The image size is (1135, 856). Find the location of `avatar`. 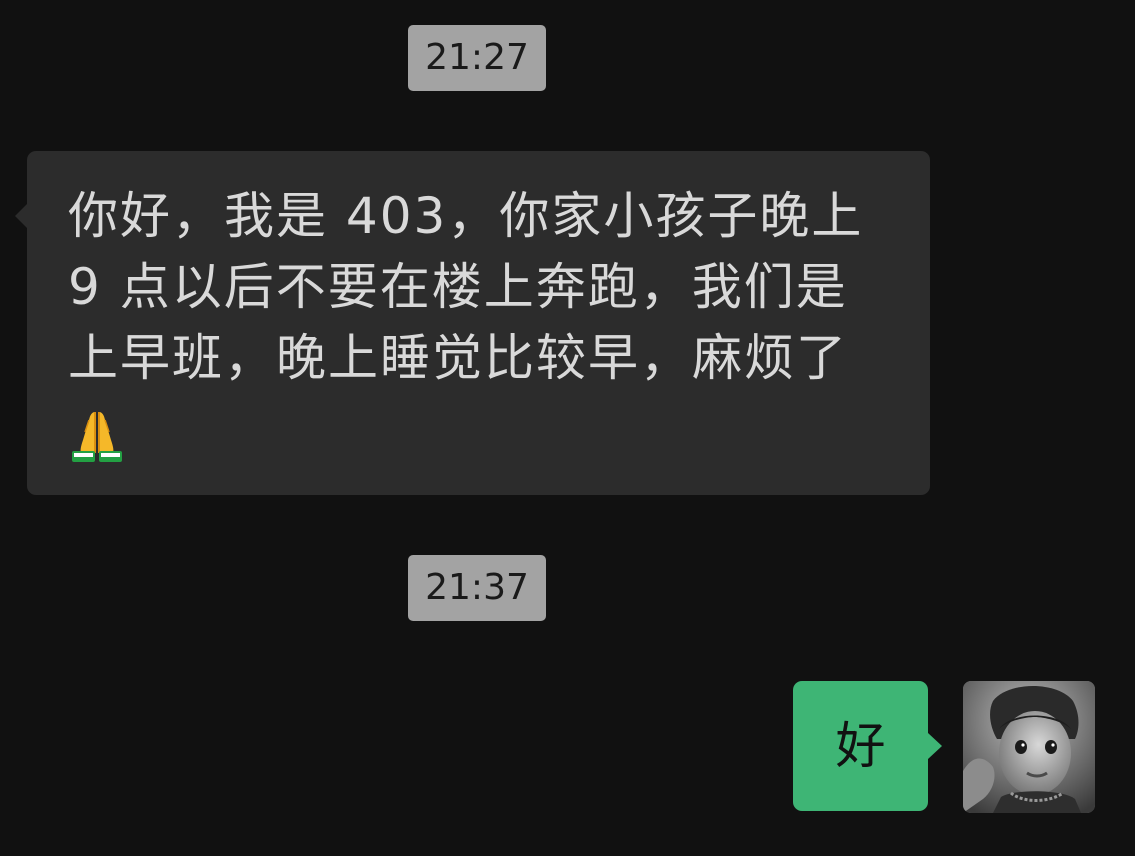

avatar is located at coordinates (1029, 747).